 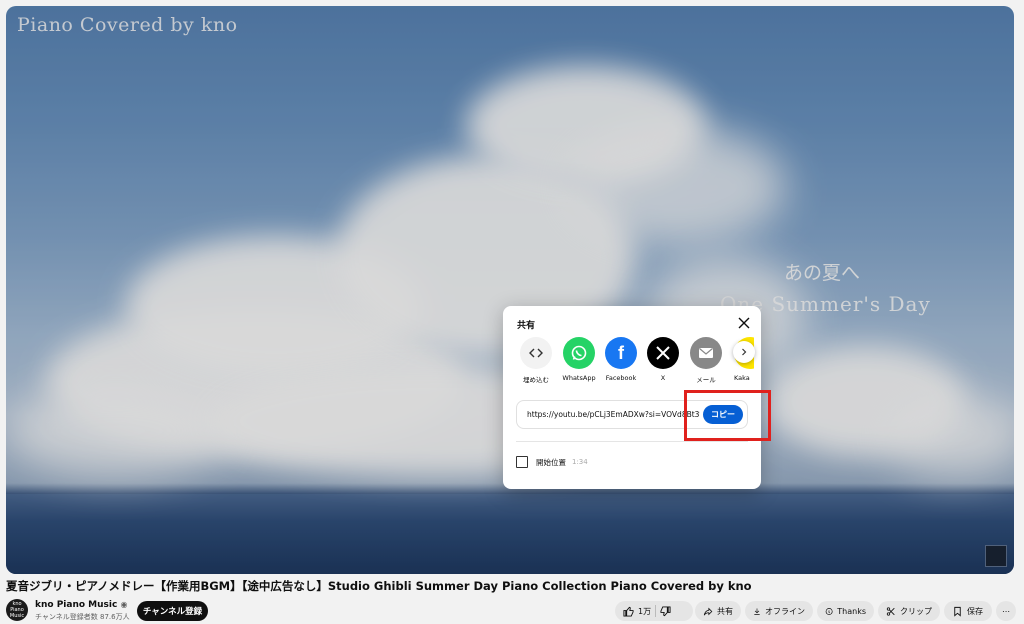 What do you see at coordinates (851, 611) in the screenshot?
I see `thanks-button-label: Thanks` at bounding box center [851, 611].